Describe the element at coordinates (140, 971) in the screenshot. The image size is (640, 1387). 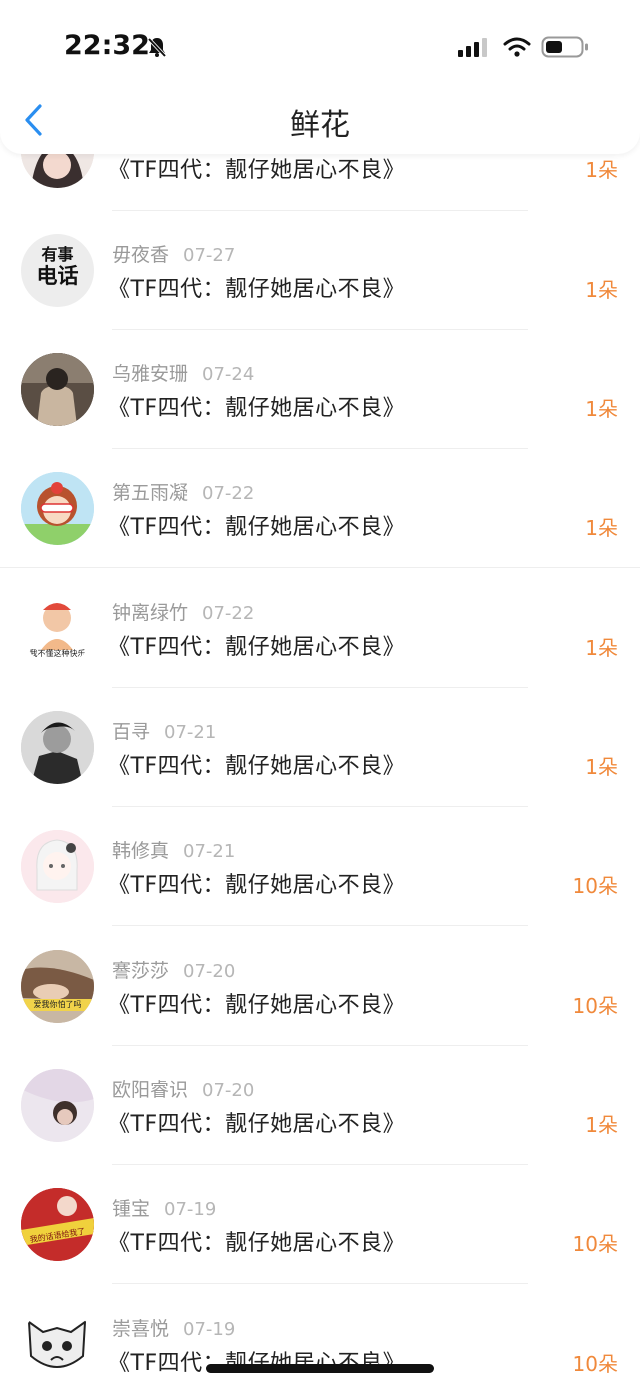
I see `user-name: 謇莎莎` at that location.